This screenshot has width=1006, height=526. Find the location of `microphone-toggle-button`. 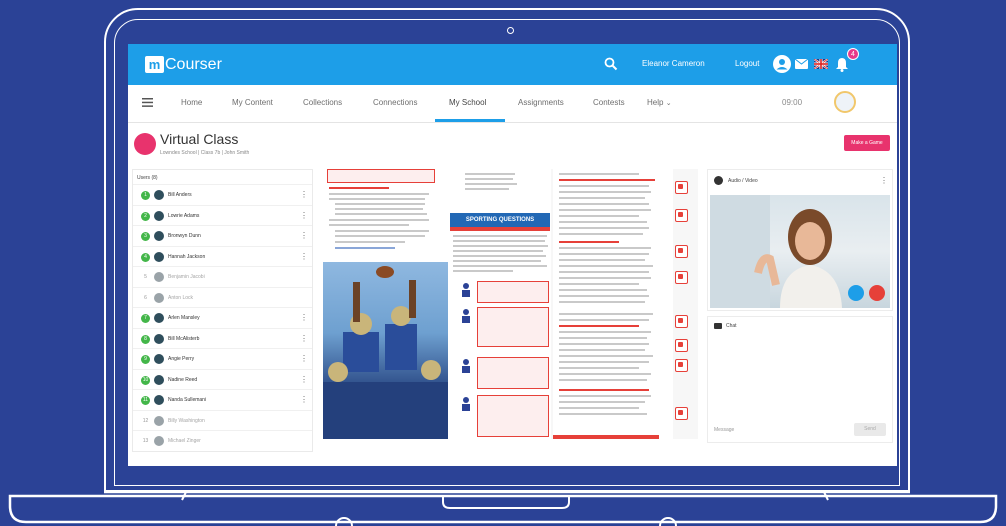

microphone-toggle-button is located at coordinates (877, 293).